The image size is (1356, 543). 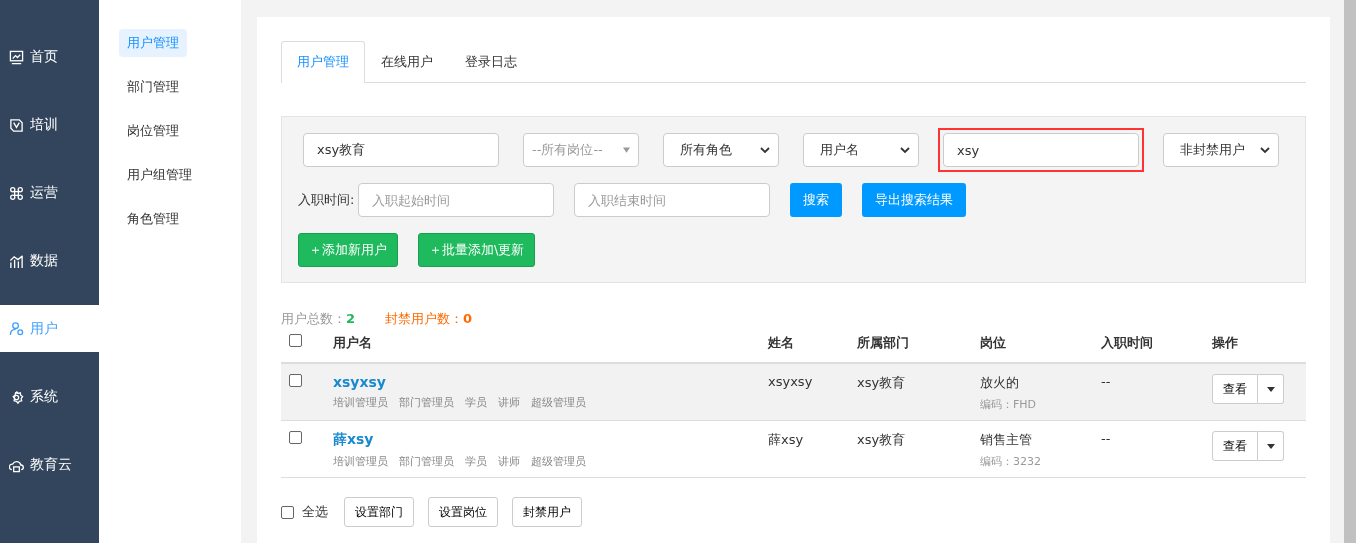 What do you see at coordinates (49, 125) in the screenshot?
I see `nav-item: 培训` at bounding box center [49, 125].